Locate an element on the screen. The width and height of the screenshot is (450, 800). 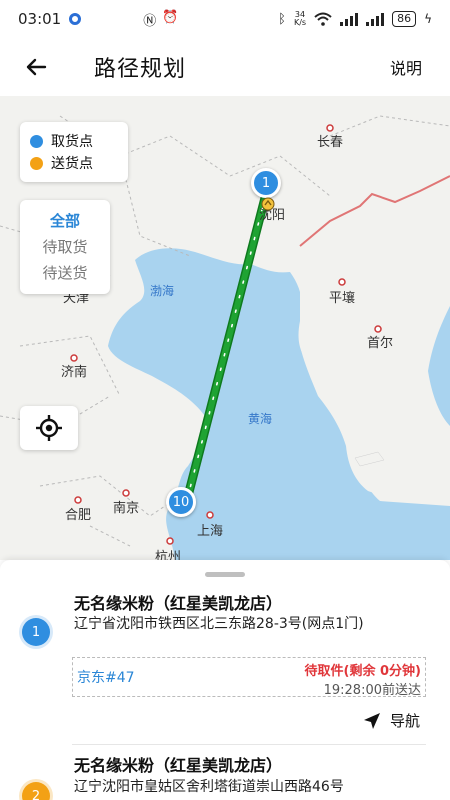
map-marker-10: 10 is located at coordinates (181, 502).